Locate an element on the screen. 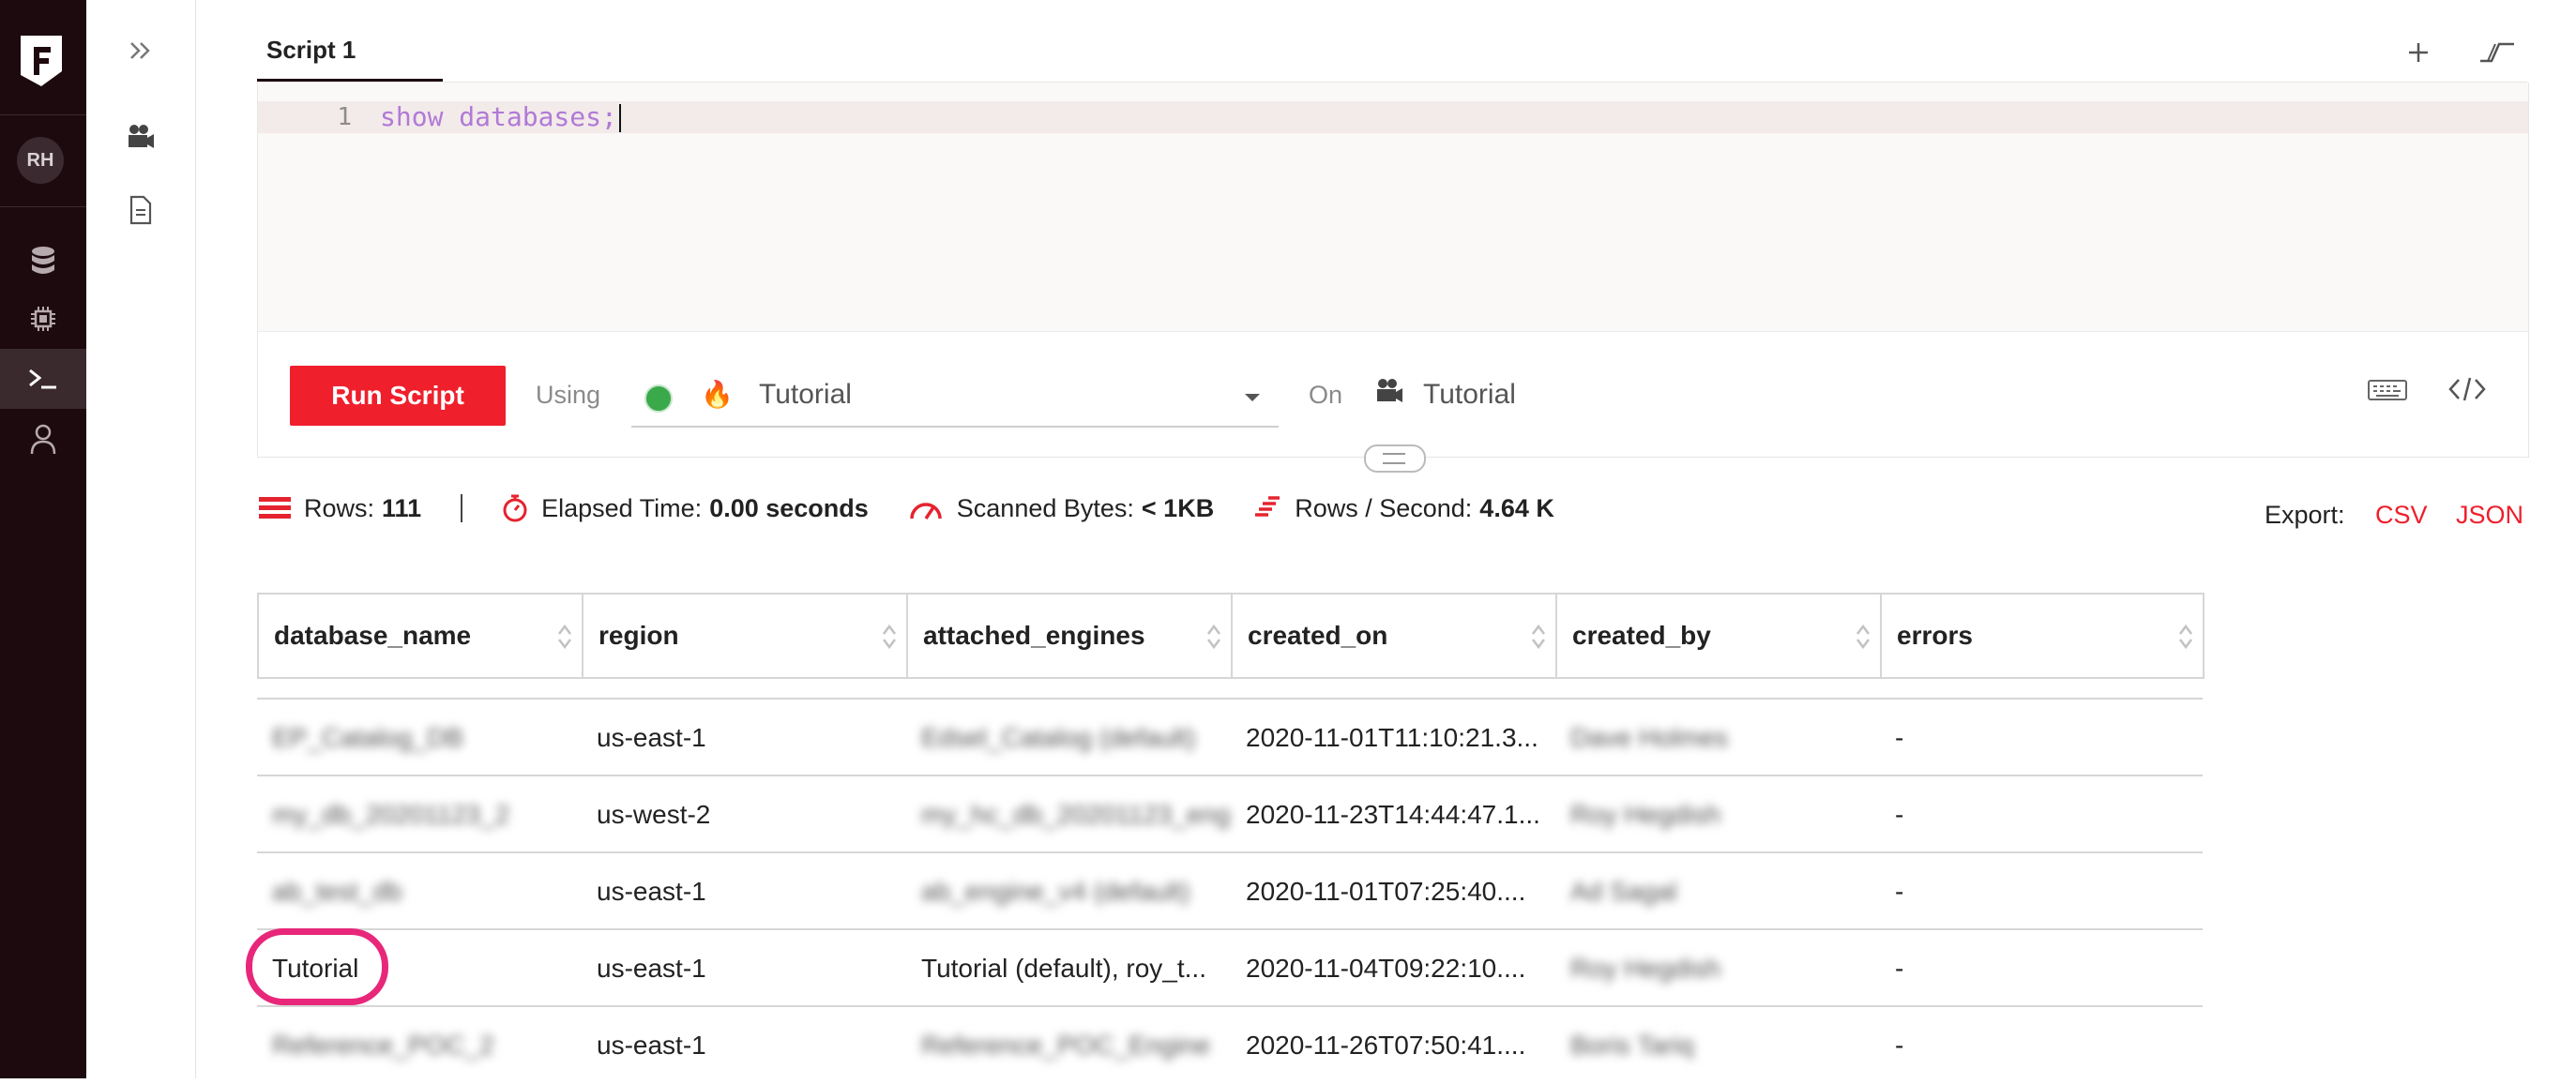 The width and height of the screenshot is (2576, 1084). export-csv-link: CSV is located at coordinates (2401, 516).